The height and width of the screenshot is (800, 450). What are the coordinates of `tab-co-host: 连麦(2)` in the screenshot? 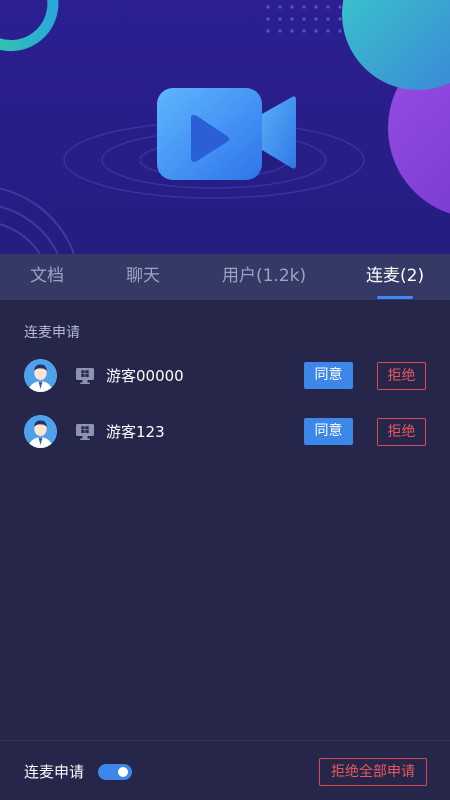 It's located at (395, 277).